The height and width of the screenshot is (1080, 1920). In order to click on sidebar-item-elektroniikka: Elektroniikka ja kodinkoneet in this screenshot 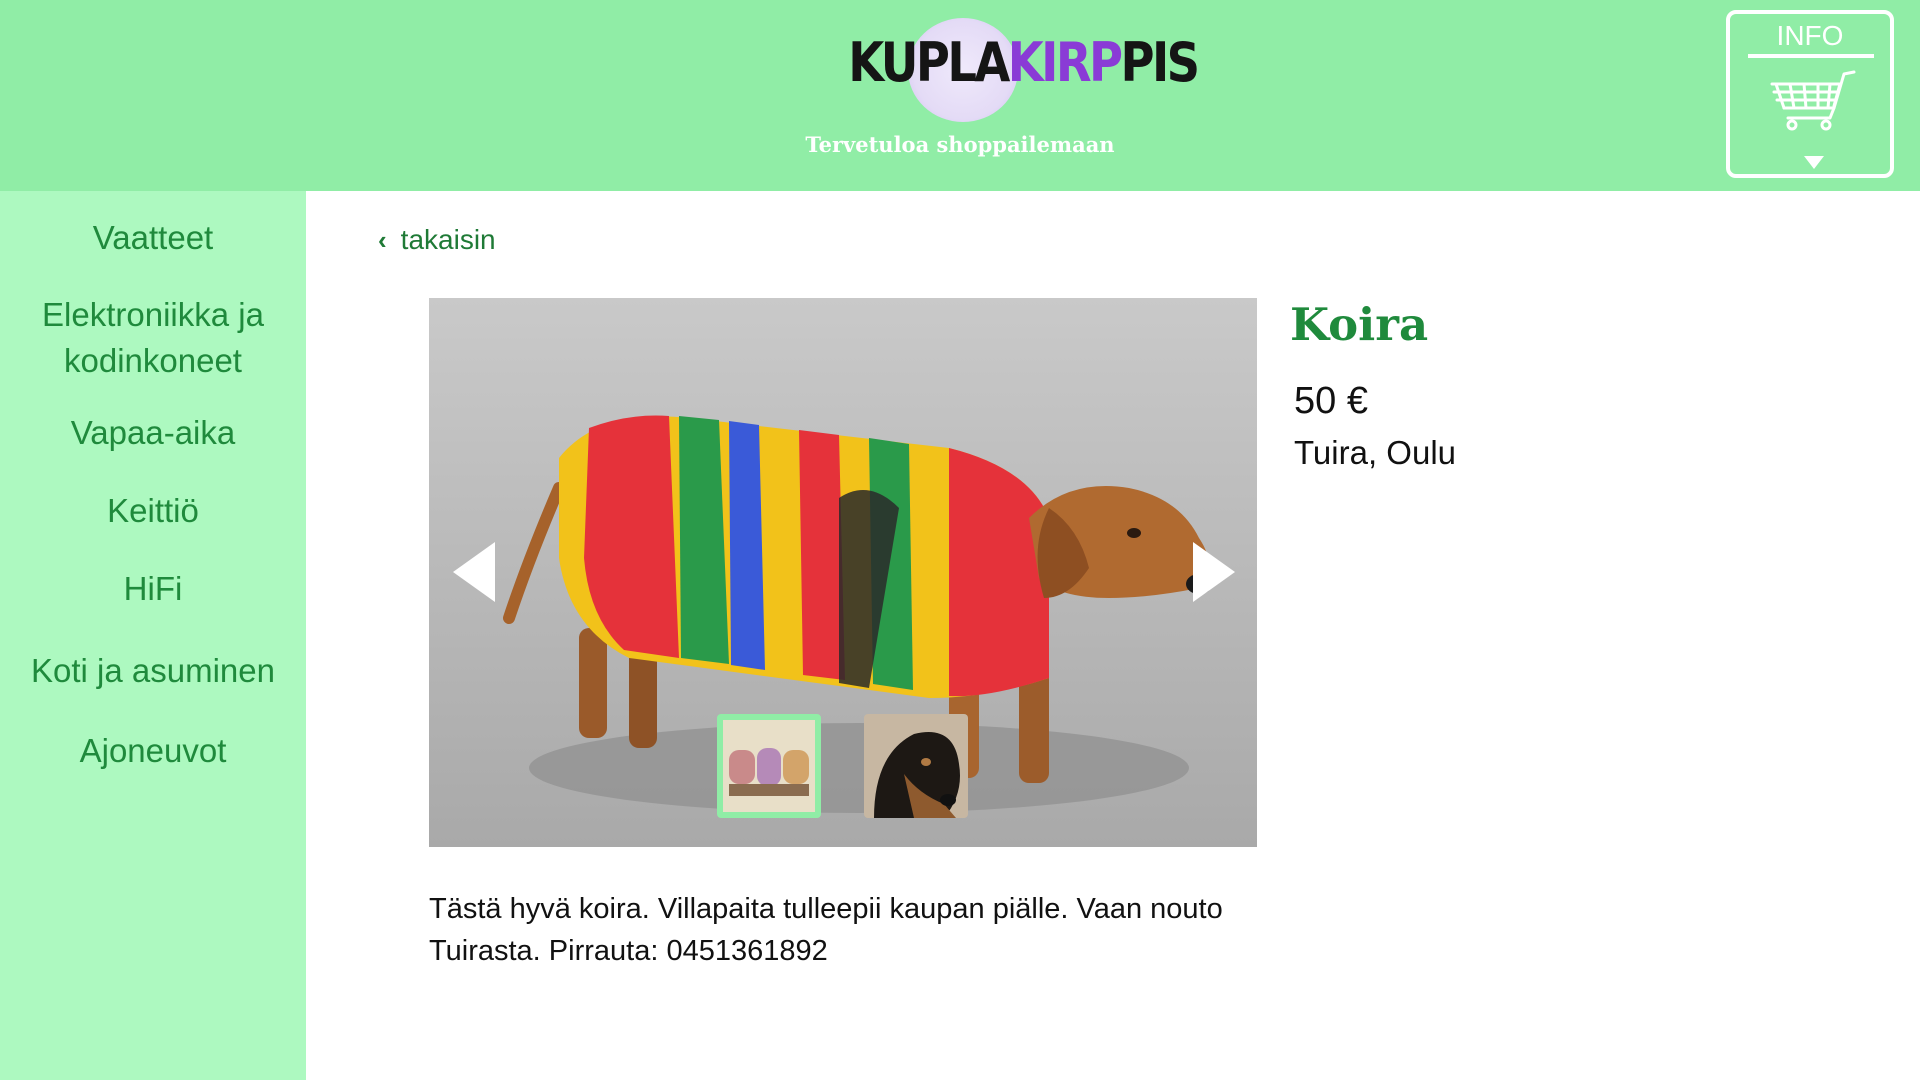, I will do `click(153, 338)`.